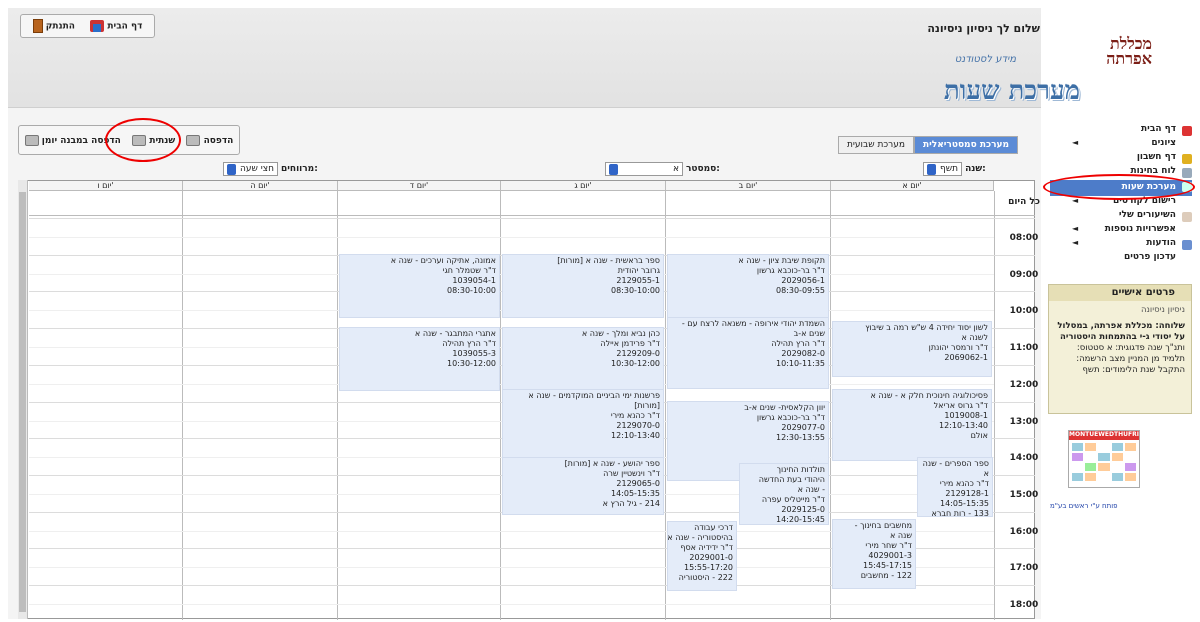  What do you see at coordinates (700, 537) in the screenshot?
I see `lesson-line: בהיסטוריה - שנה א` at bounding box center [700, 537].